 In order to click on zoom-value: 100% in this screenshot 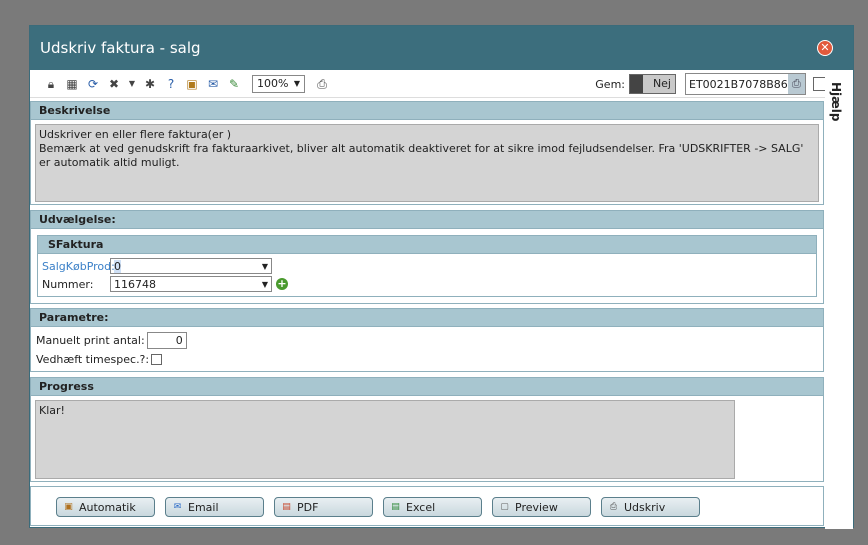, I will do `click(273, 83)`.